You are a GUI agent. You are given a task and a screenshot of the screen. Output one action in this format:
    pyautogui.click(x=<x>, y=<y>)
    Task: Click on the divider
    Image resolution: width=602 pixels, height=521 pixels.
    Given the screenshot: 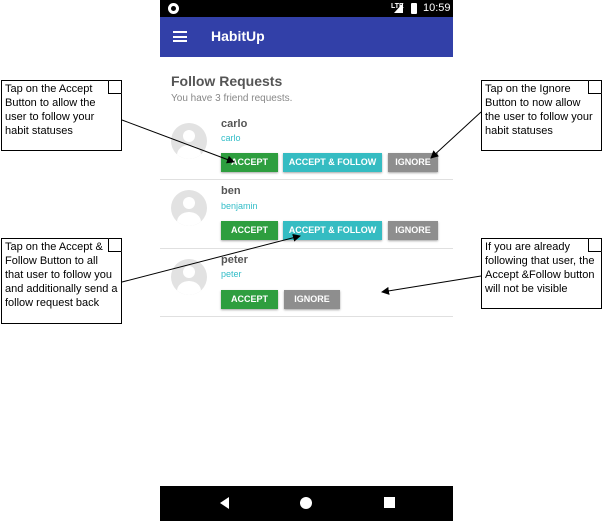 What is the action you would take?
    pyautogui.click(x=306, y=316)
    